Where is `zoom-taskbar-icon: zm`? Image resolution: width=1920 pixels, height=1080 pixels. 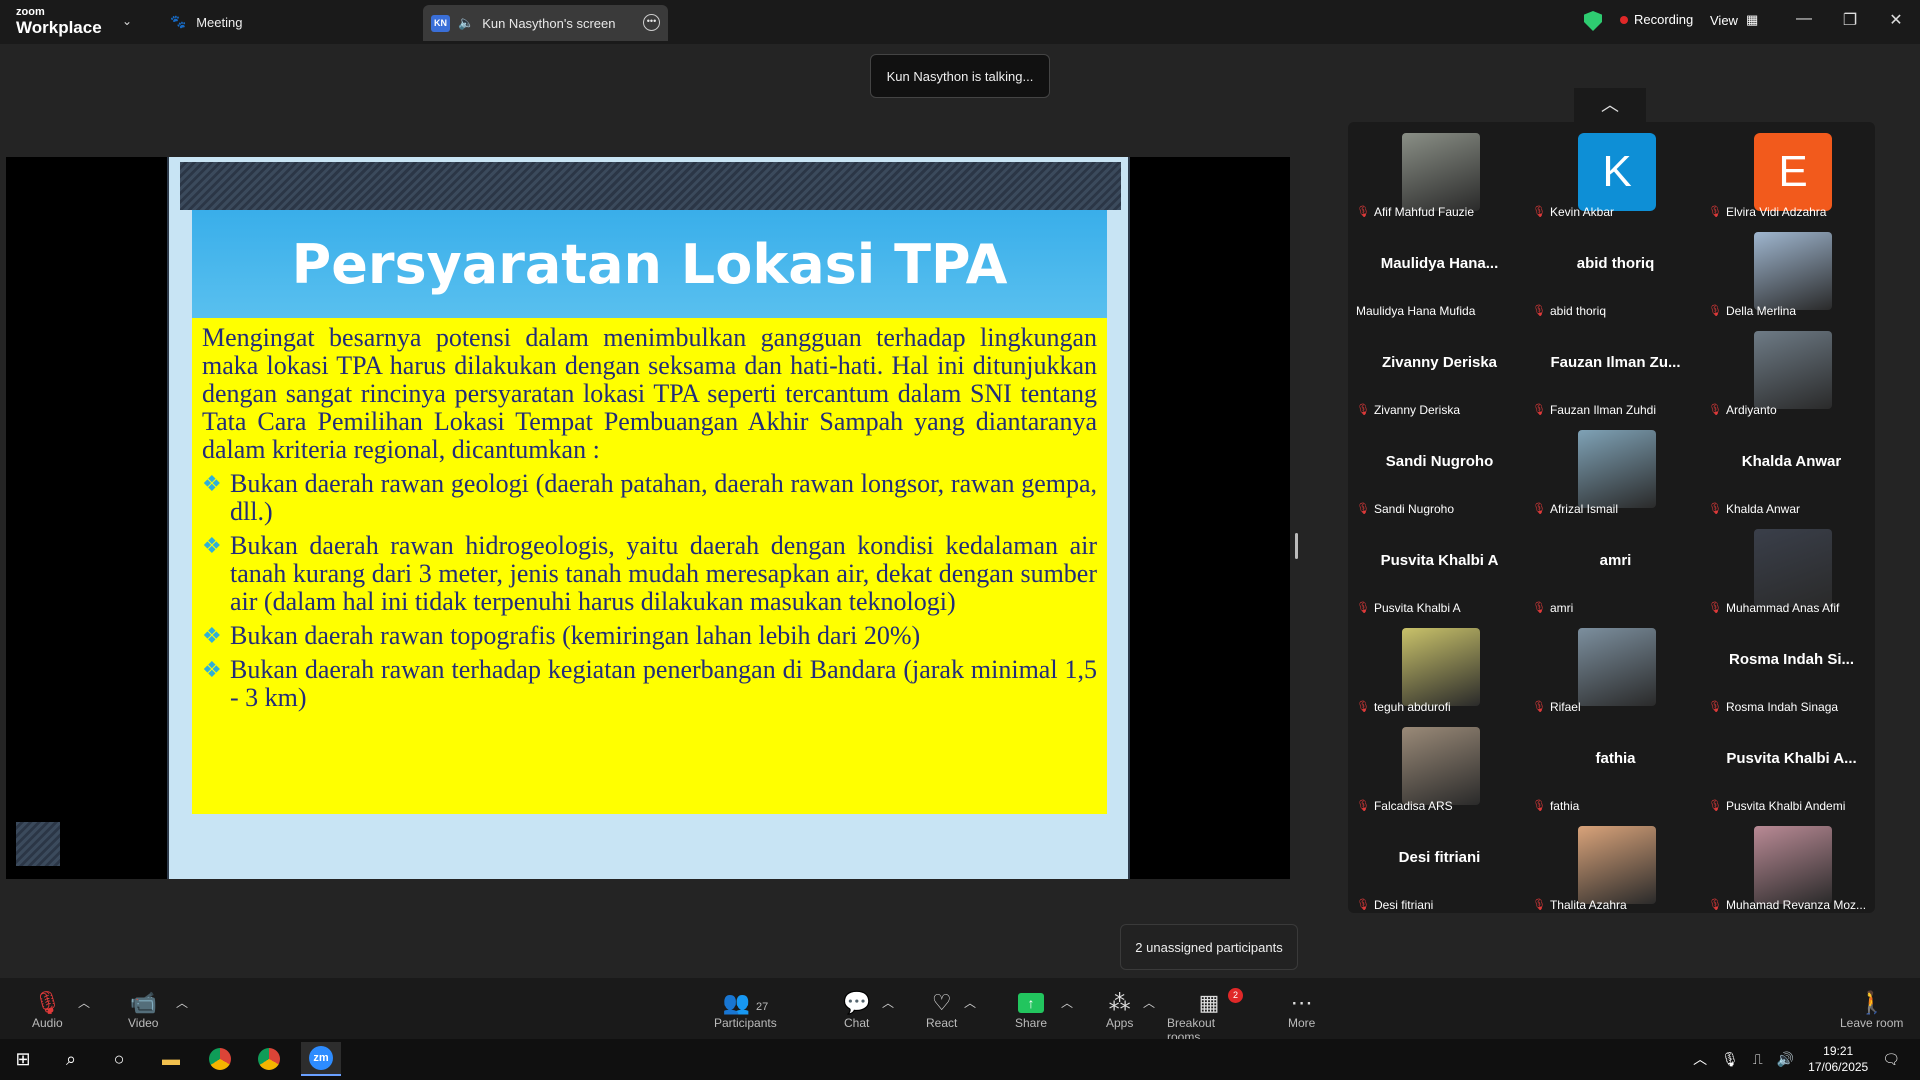
zoom-taskbar-icon: zm is located at coordinates (321, 1059).